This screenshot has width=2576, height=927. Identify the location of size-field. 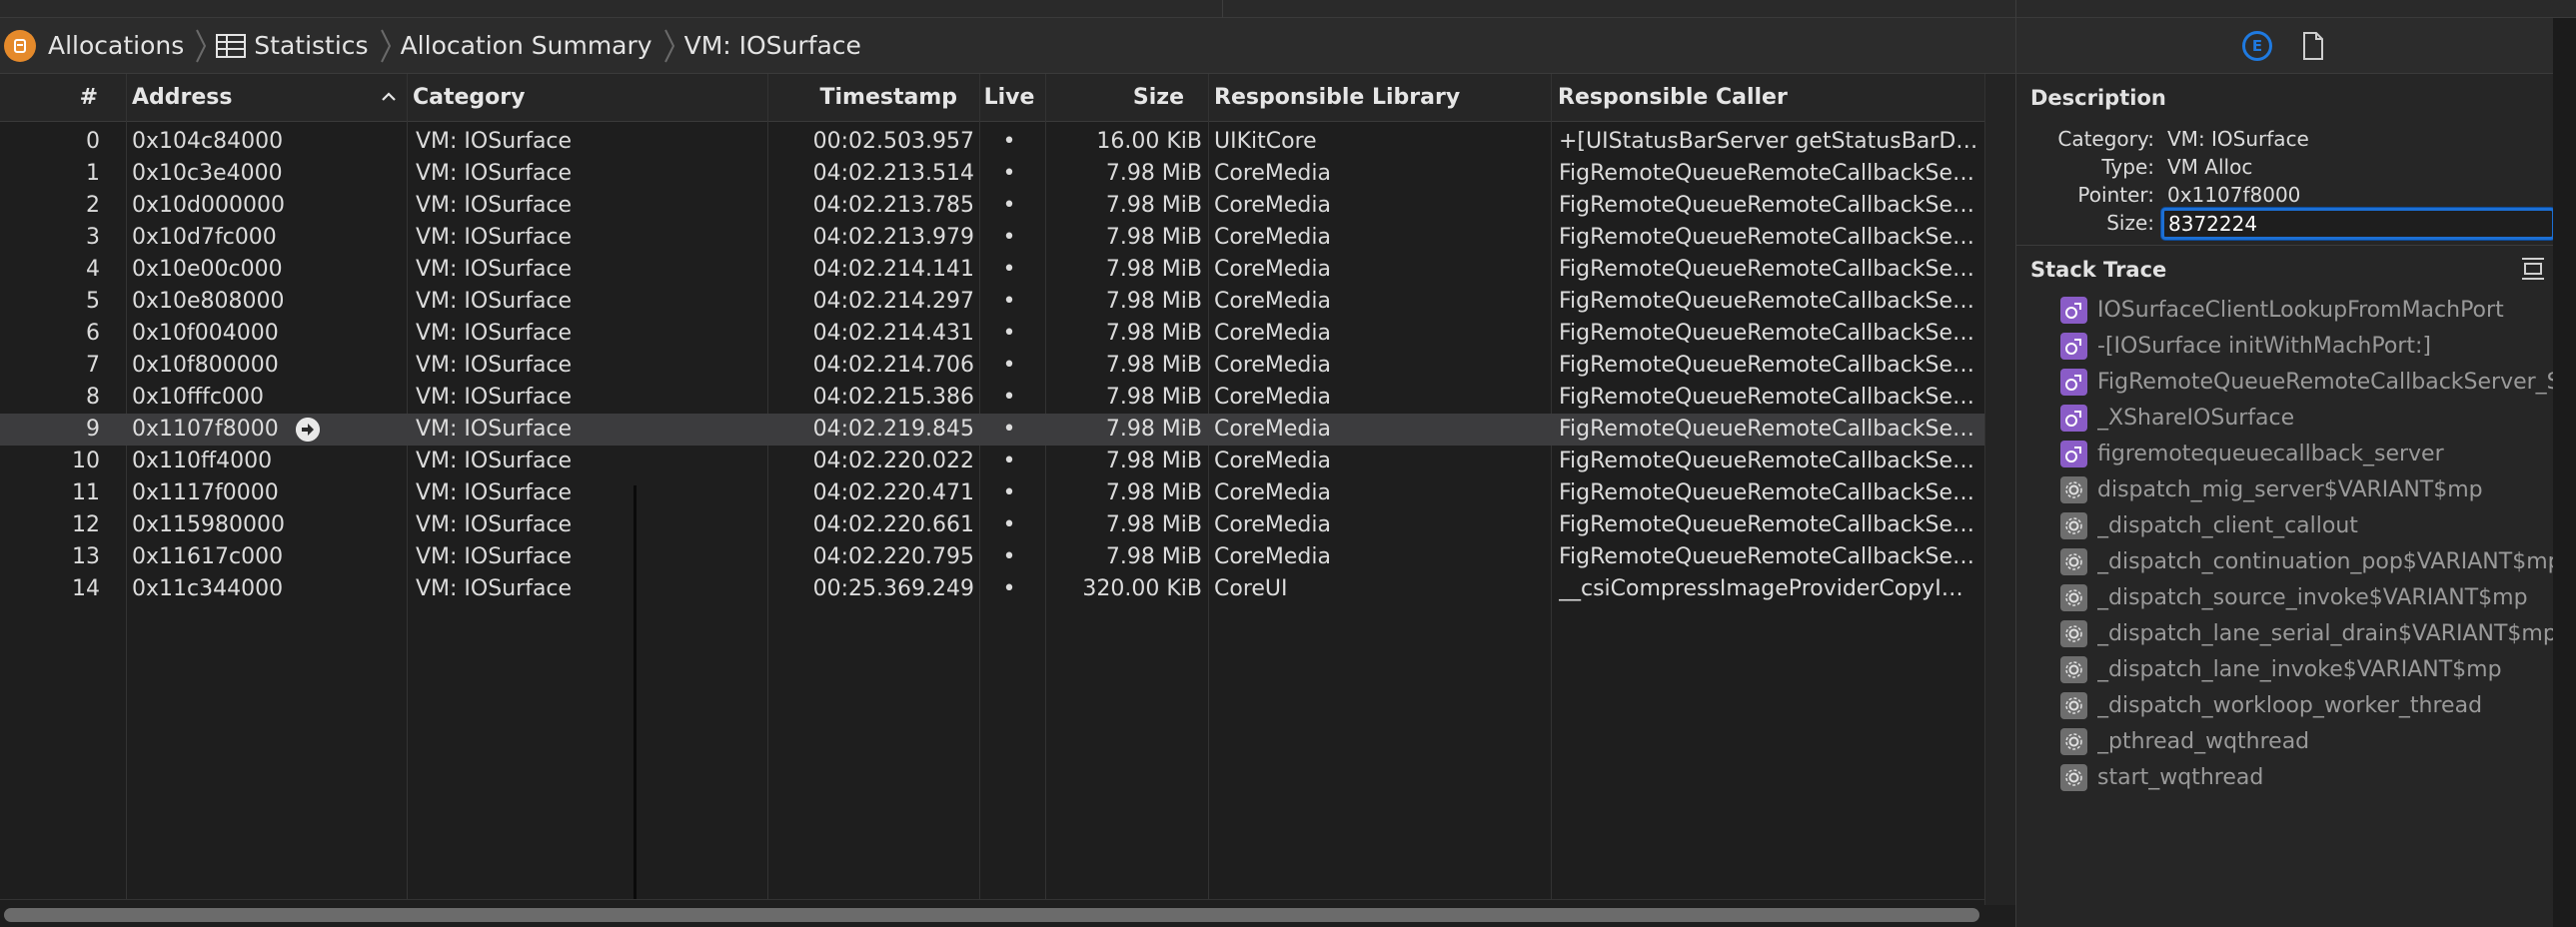
(2358, 224).